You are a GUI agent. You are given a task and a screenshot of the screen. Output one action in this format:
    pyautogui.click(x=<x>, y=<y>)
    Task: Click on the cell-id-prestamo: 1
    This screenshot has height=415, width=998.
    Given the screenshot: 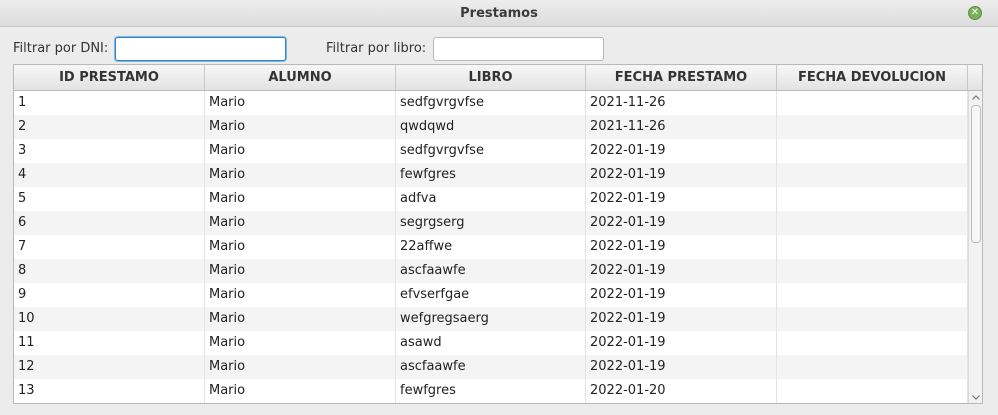 What is the action you would take?
    pyautogui.click(x=109, y=103)
    